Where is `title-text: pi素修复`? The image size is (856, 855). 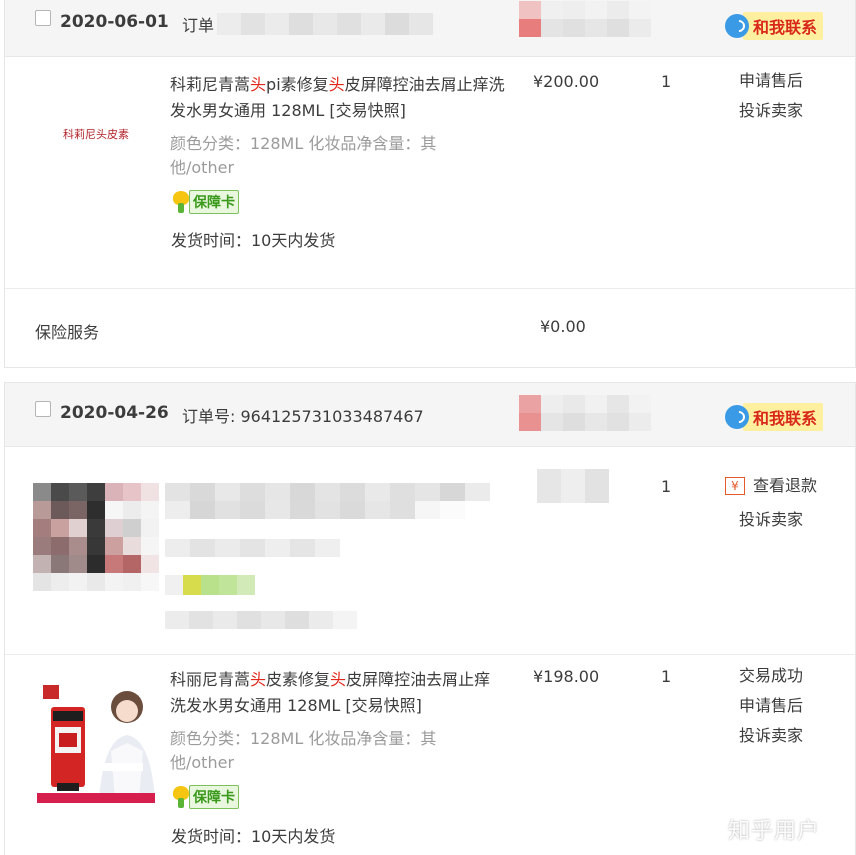 title-text: pi素修复 is located at coordinates (297, 84).